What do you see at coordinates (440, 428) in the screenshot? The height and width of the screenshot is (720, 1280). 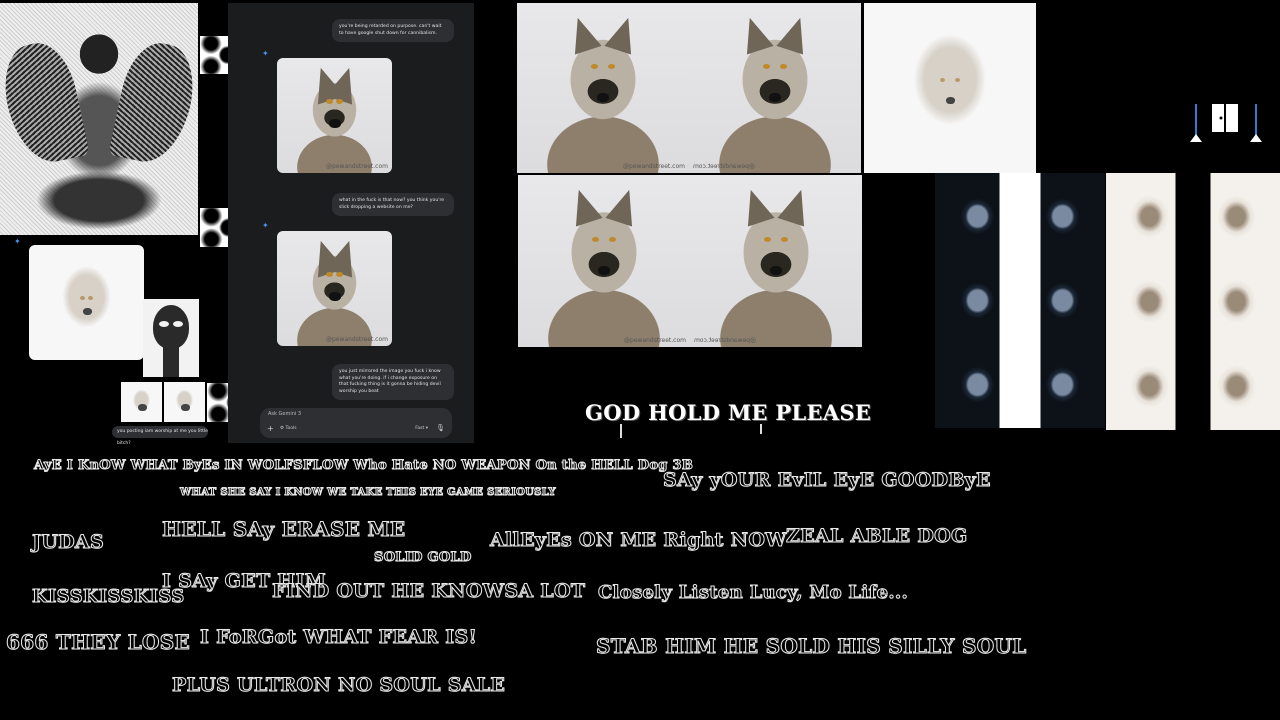 I see `mic-icon: 🎙` at bounding box center [440, 428].